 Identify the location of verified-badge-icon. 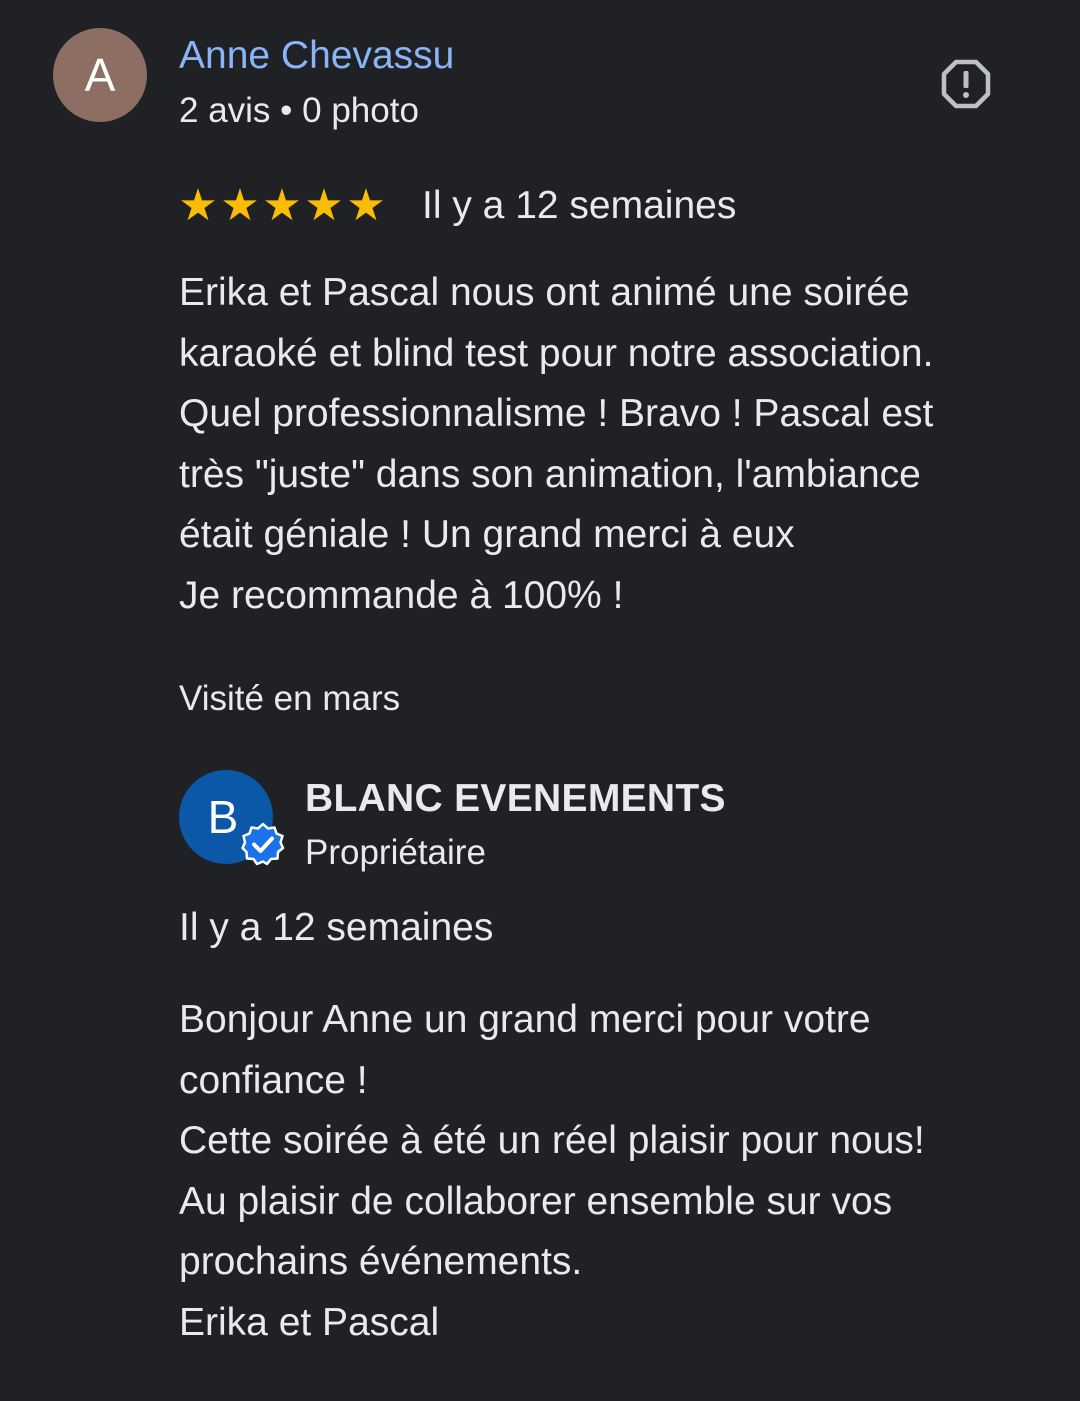
(263, 844).